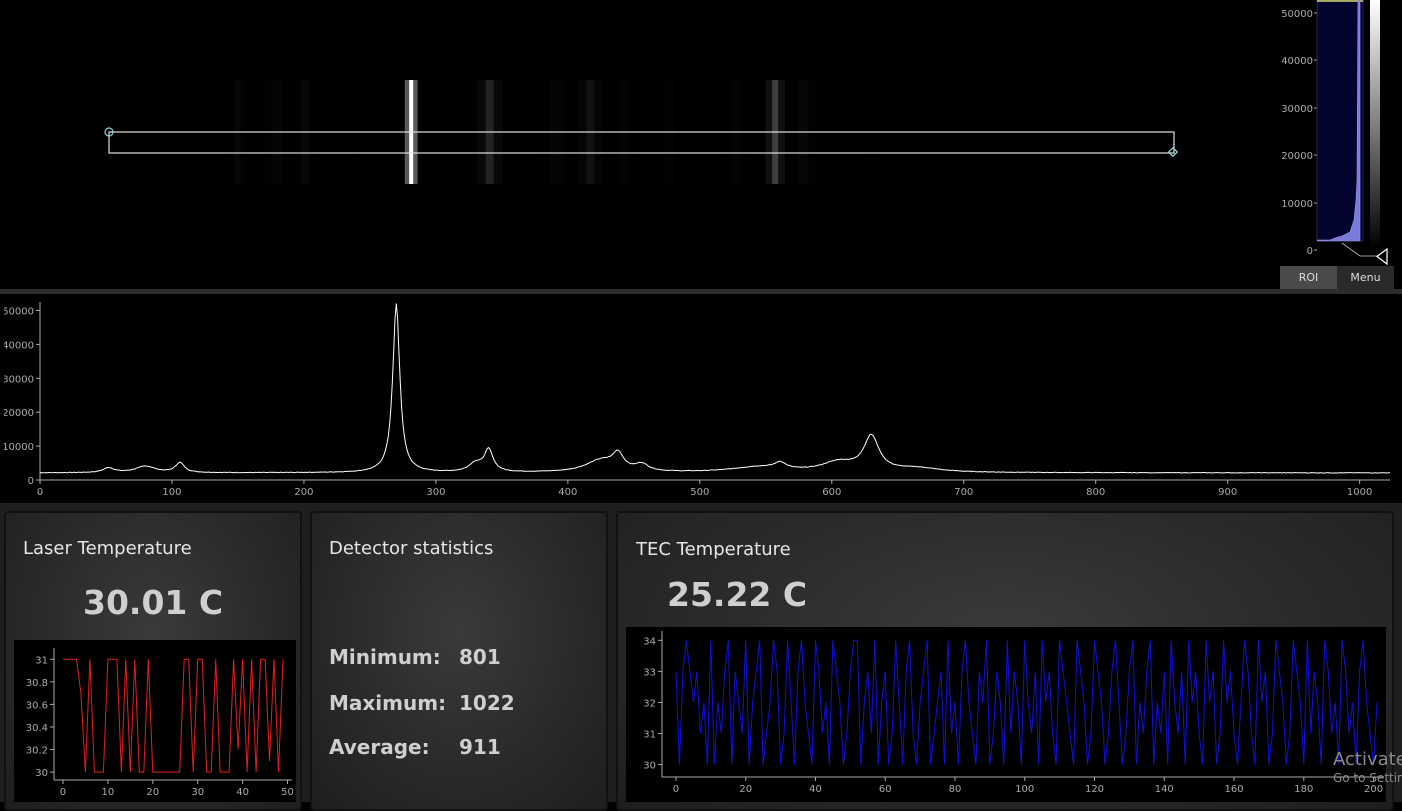 The image size is (1402, 811). What do you see at coordinates (737, 594) in the screenshot?
I see `tec-temperature-value: 25.22 C` at bounding box center [737, 594].